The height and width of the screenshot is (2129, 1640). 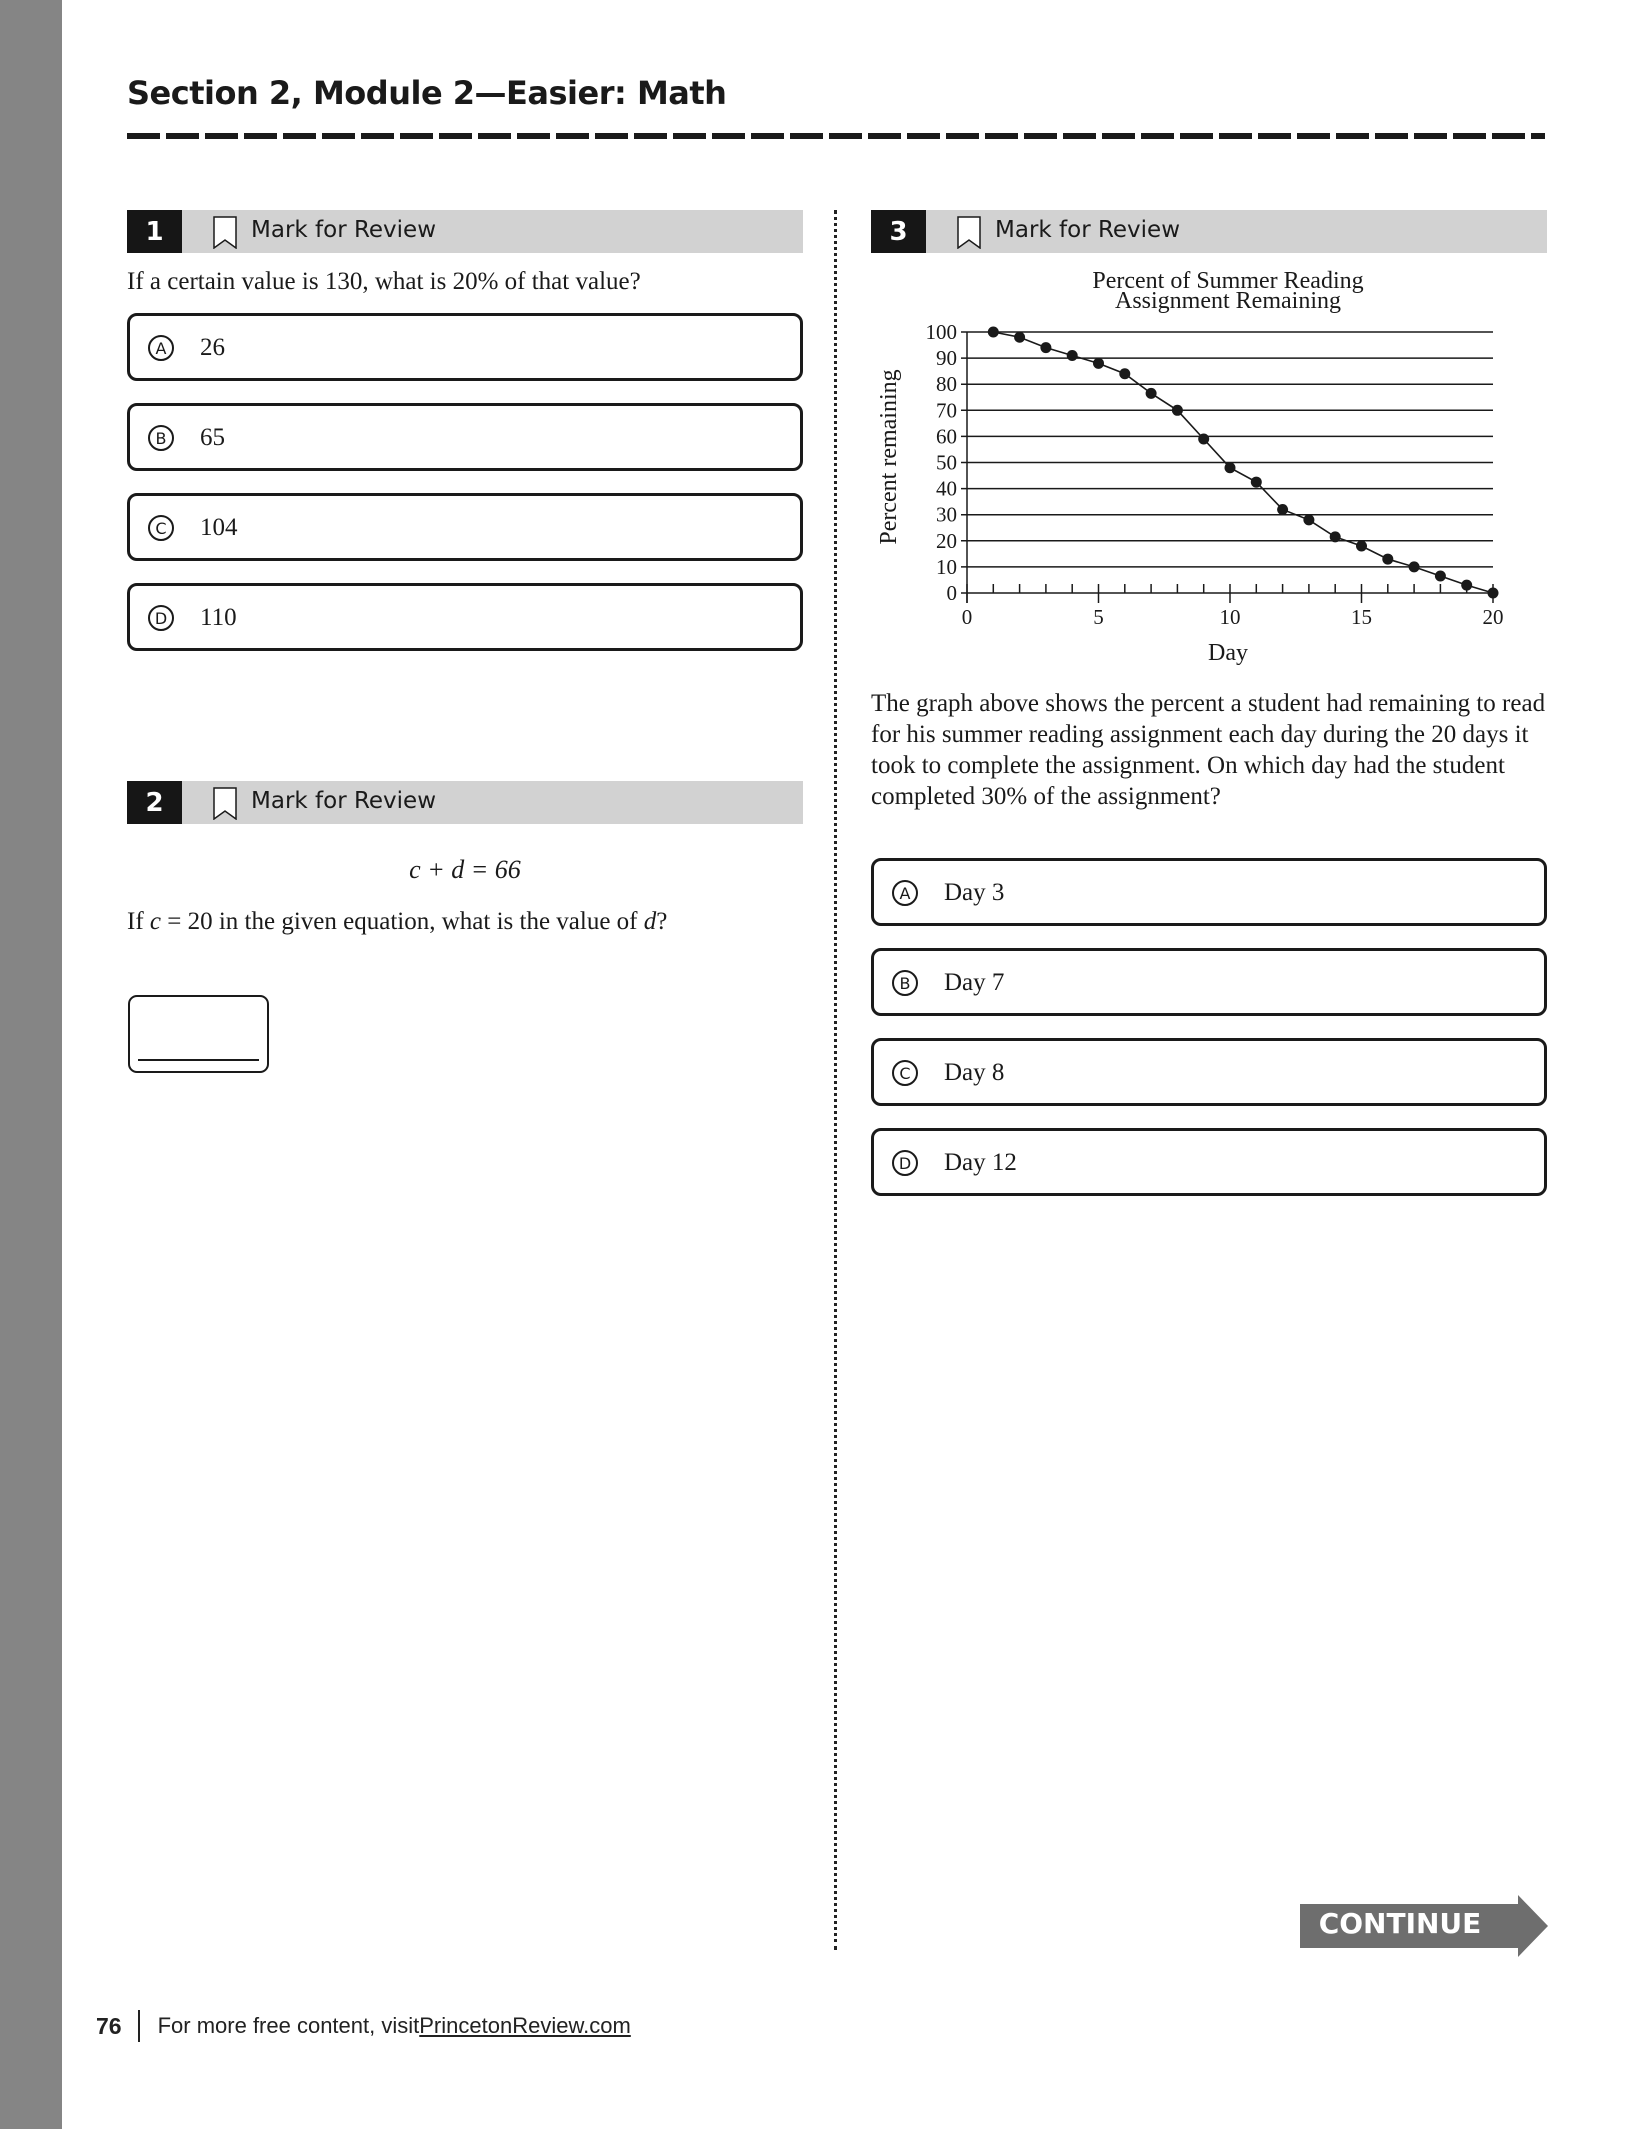 What do you see at coordinates (974, 982) in the screenshot?
I see `choice-text: Day 7` at bounding box center [974, 982].